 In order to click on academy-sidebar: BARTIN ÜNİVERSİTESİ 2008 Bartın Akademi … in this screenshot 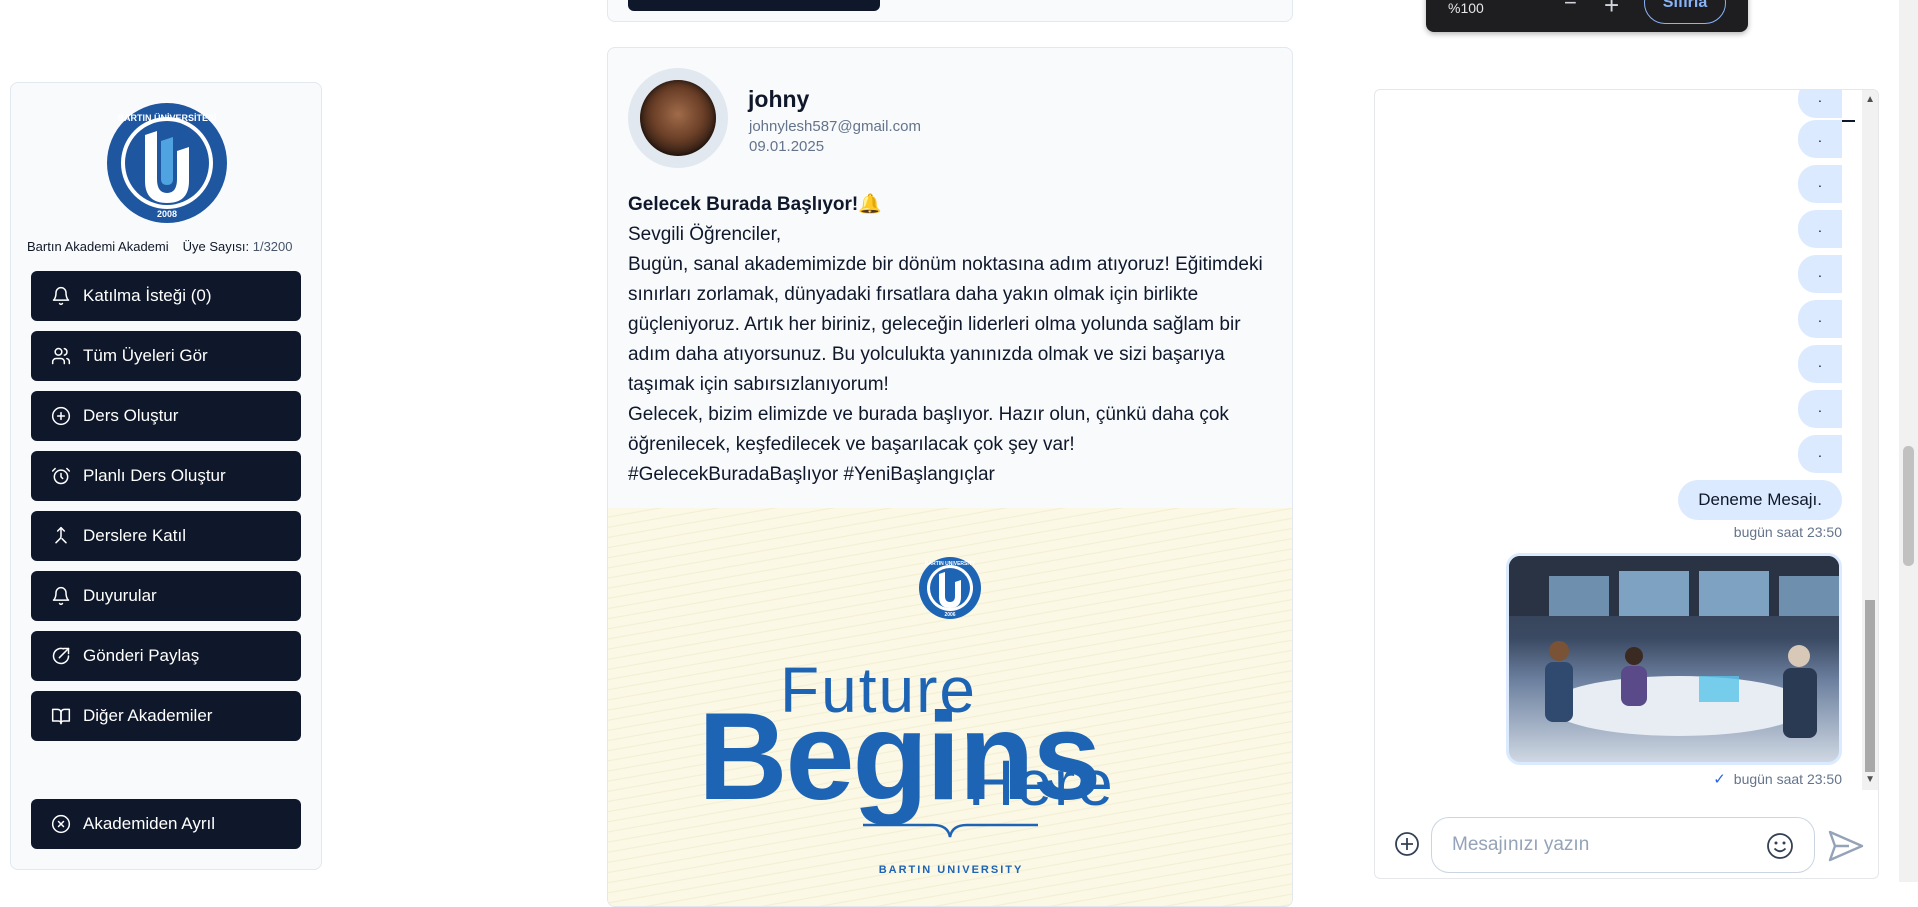, I will do `click(166, 476)`.